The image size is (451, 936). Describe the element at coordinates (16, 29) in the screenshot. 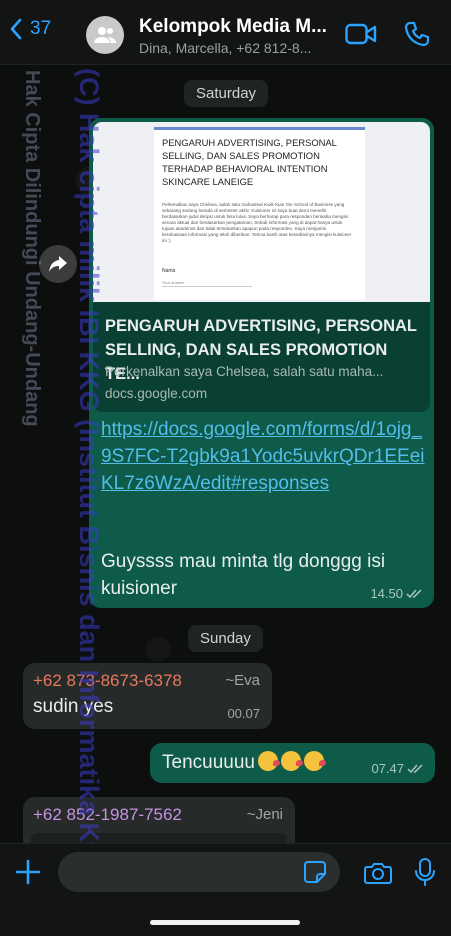

I see `chevron-left-icon` at that location.